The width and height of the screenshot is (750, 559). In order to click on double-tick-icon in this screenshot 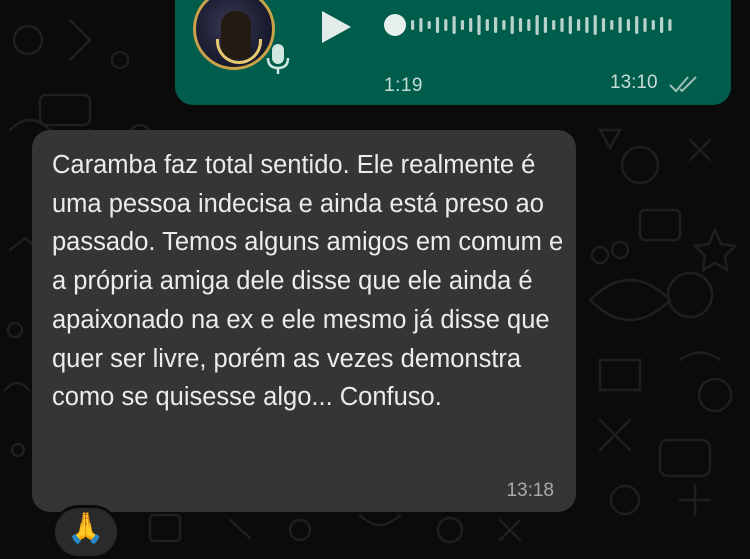, I will do `click(683, 84)`.